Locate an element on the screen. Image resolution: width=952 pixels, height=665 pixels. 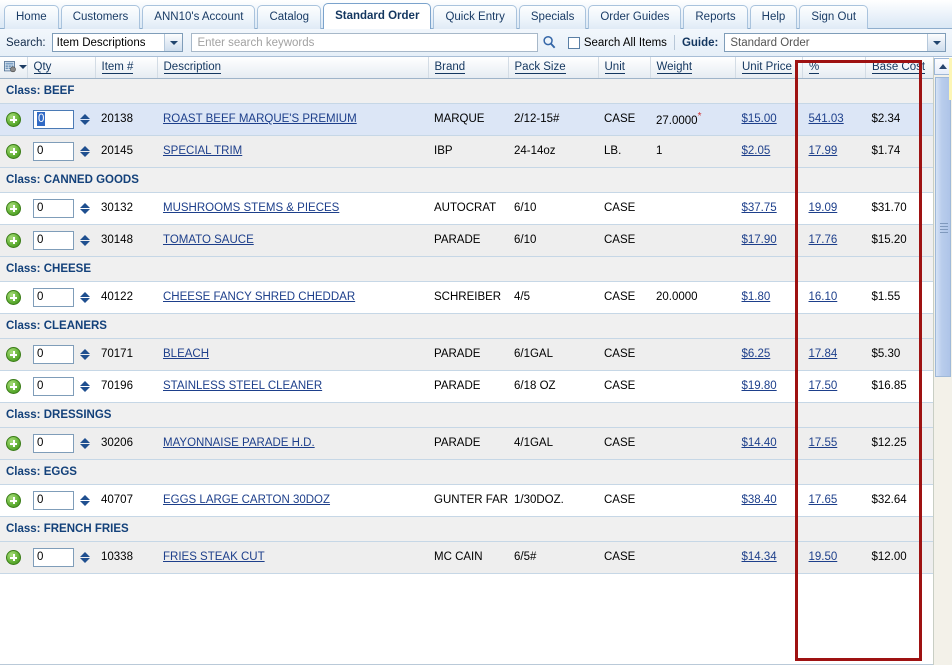
margin-percent-link: 19.09 is located at coordinates (823, 208).